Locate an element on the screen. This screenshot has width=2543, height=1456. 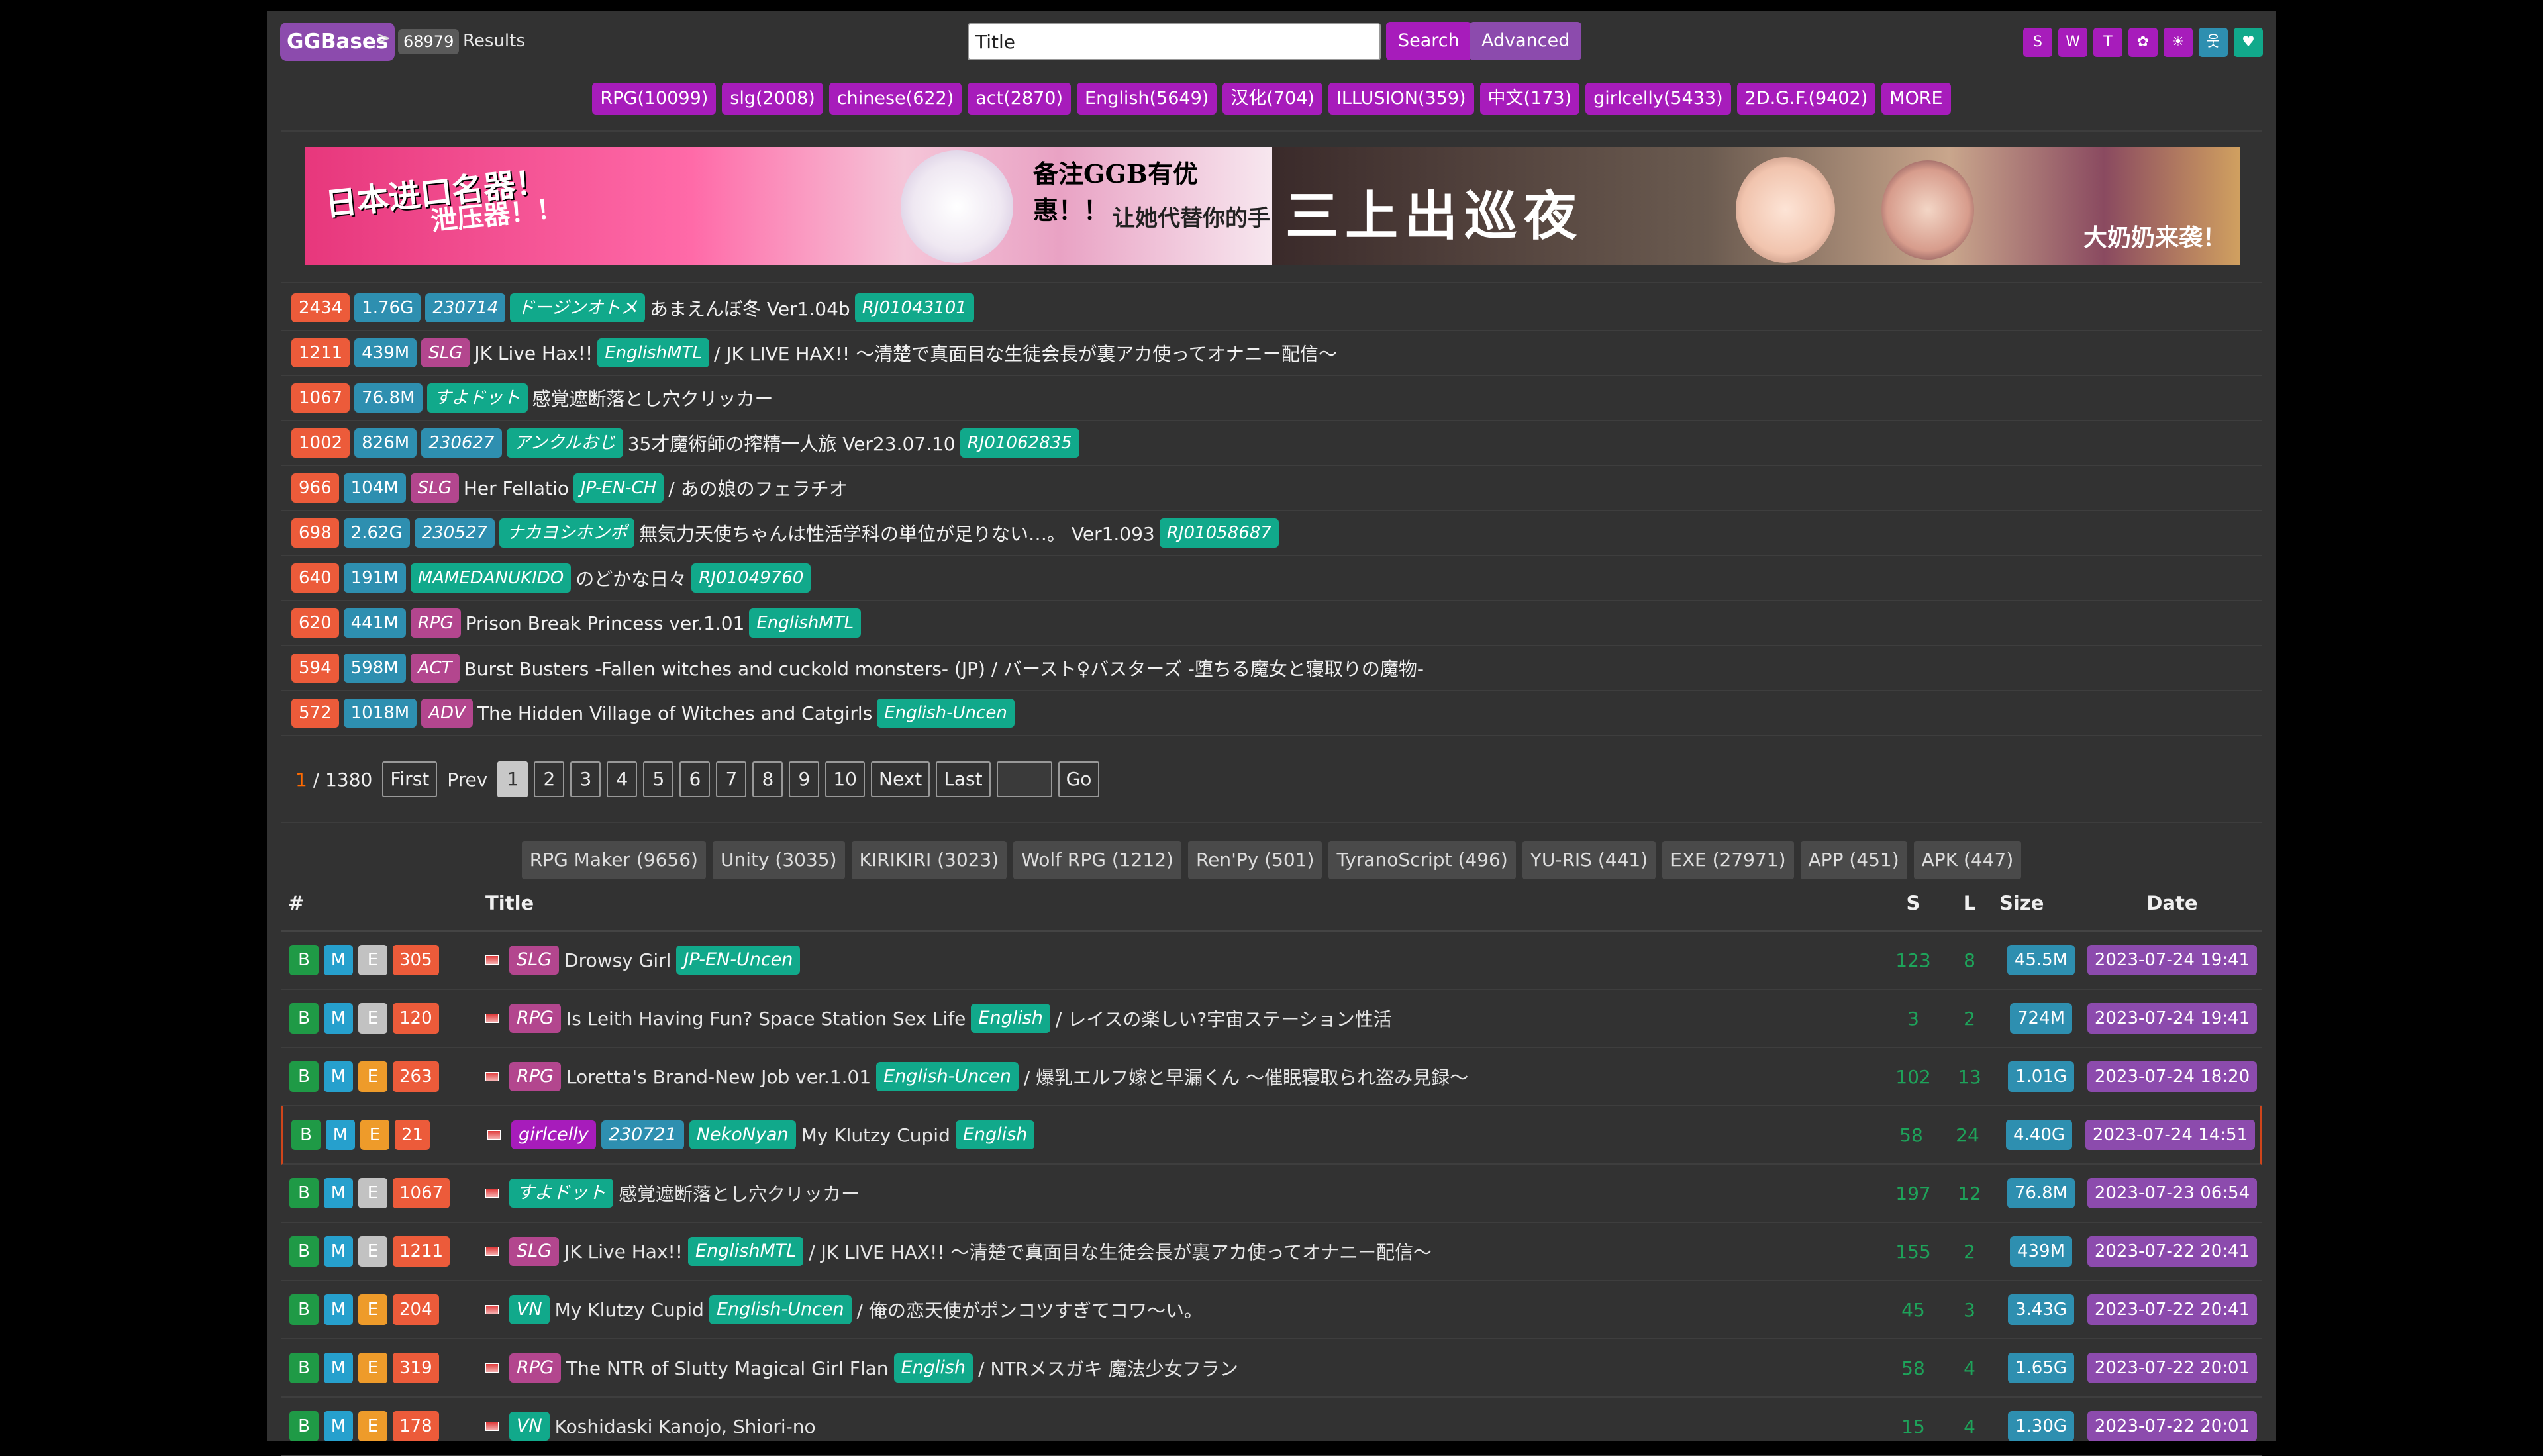
item-alt-title: / レイスの楽しい?宇宙ステーション性活 is located at coordinates (1224, 1018).